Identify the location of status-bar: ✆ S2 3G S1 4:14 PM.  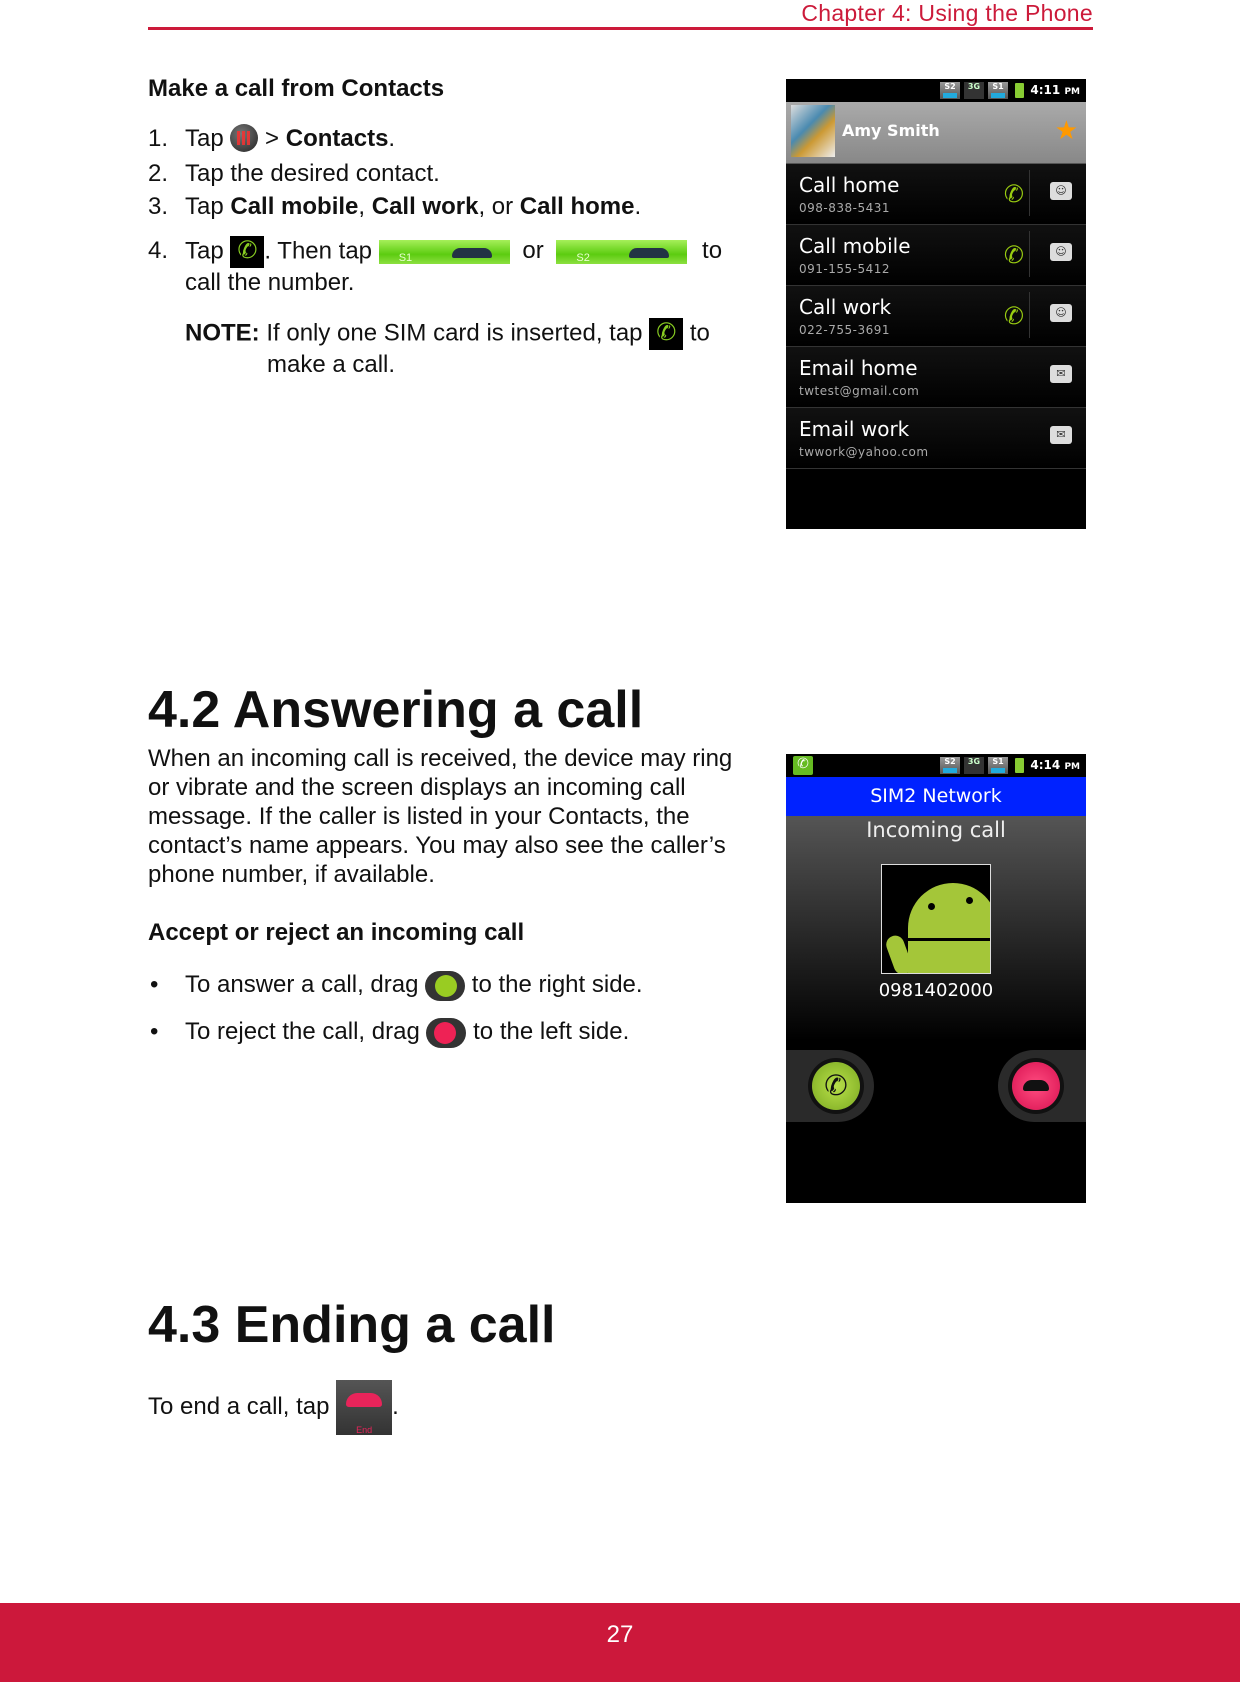
(936, 765).